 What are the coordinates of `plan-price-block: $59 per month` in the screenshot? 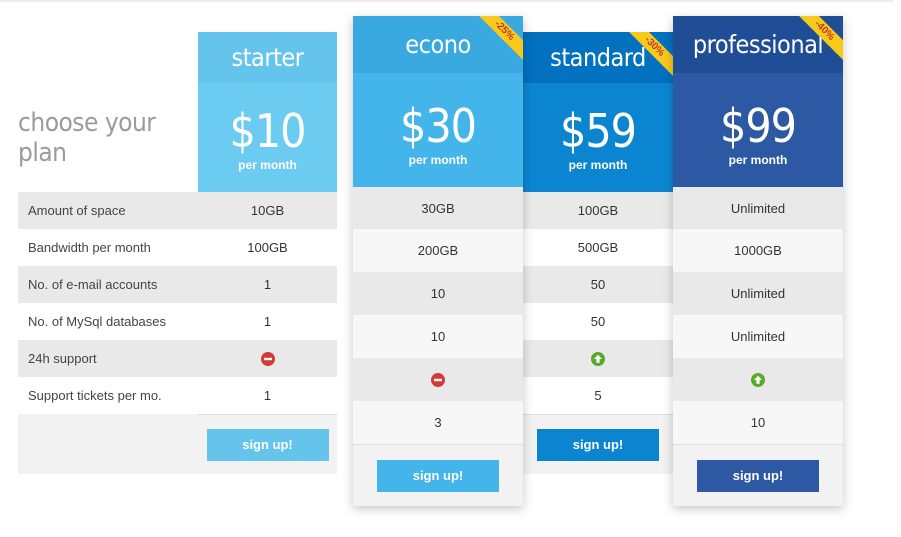 It's located at (598, 137).